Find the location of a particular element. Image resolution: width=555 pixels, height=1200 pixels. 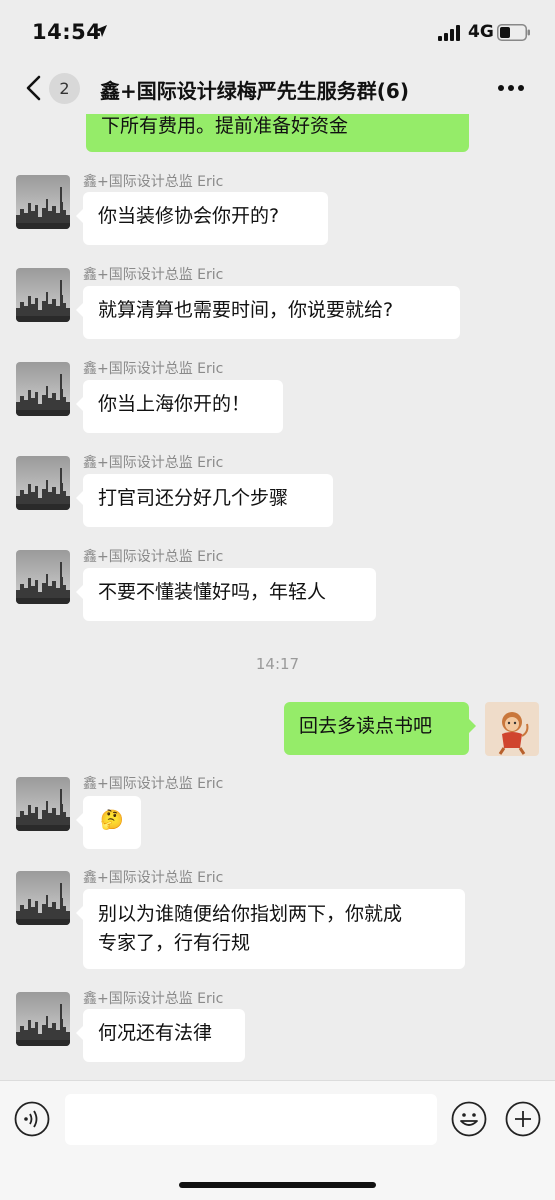

my-avatar is located at coordinates (512, 729).